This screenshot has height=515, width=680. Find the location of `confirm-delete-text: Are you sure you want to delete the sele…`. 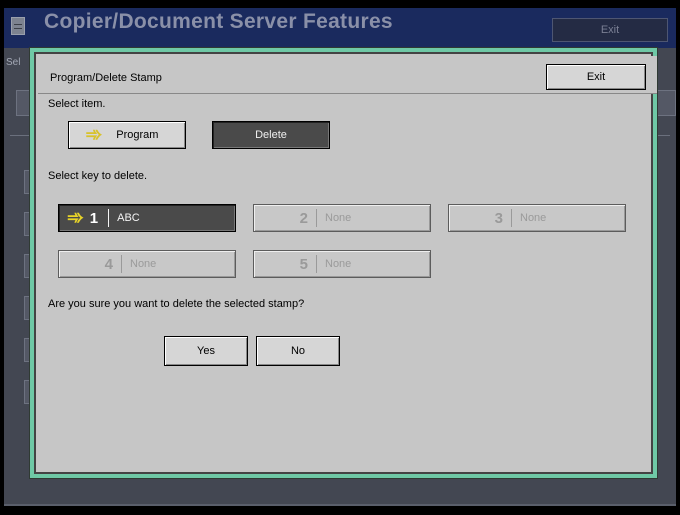

confirm-delete-text: Are you sure you want to delete the sele… is located at coordinates (176, 304).